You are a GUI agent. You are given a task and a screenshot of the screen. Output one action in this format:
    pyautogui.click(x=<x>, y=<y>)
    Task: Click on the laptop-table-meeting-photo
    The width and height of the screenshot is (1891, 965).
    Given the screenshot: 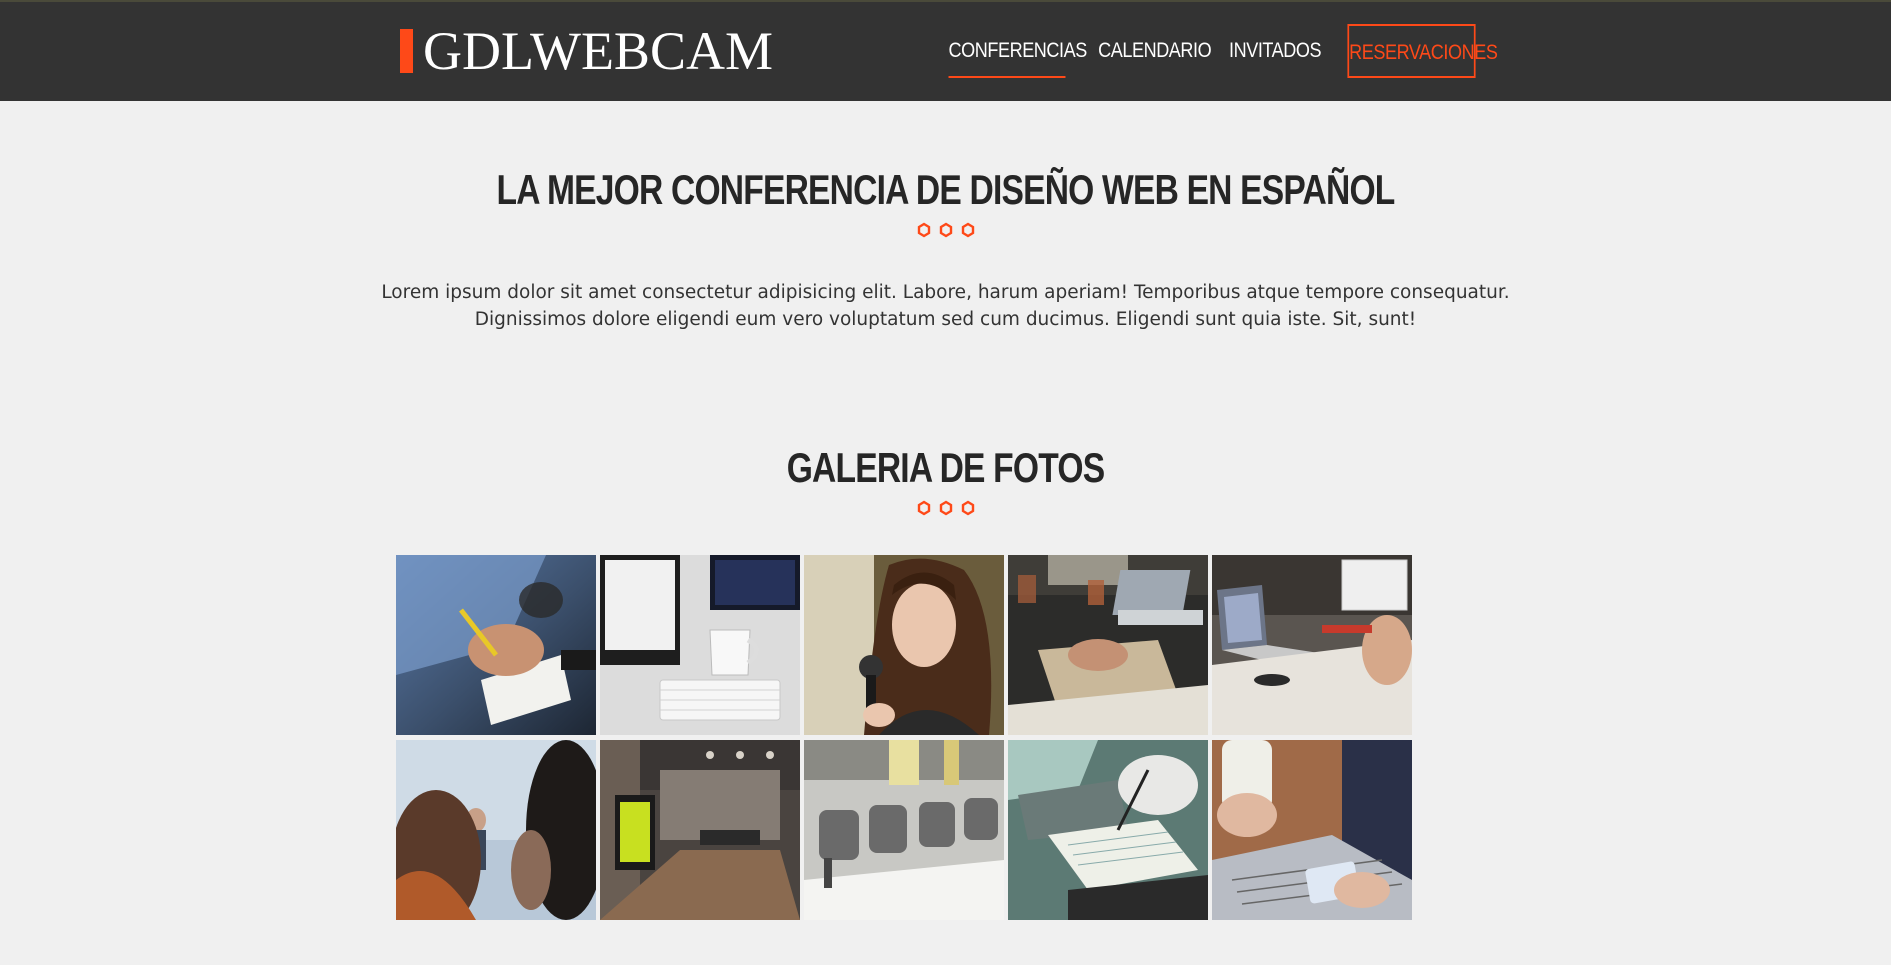 What is the action you would take?
    pyautogui.click(x=1108, y=645)
    